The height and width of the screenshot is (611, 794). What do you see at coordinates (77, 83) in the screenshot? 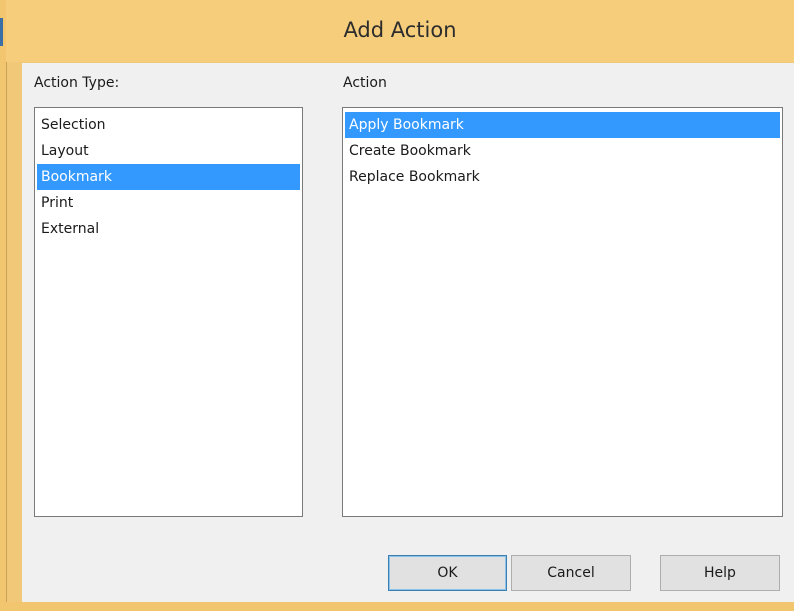
I see `action-type-label: Action Type:` at bounding box center [77, 83].